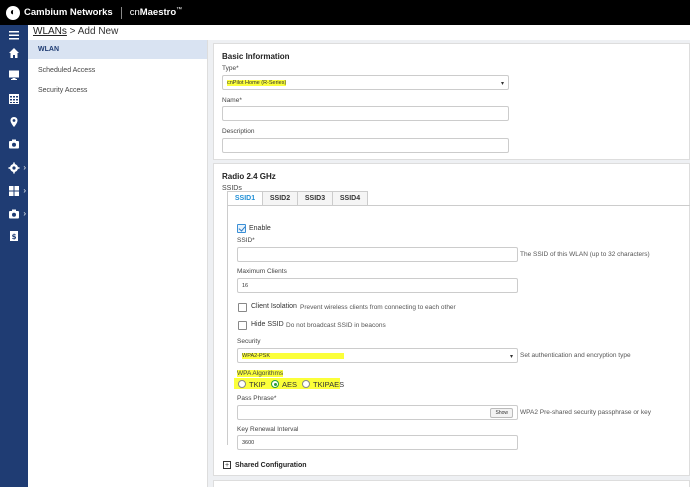  Describe the element at coordinates (238, 131) in the screenshot. I see `description-label: Description` at that location.